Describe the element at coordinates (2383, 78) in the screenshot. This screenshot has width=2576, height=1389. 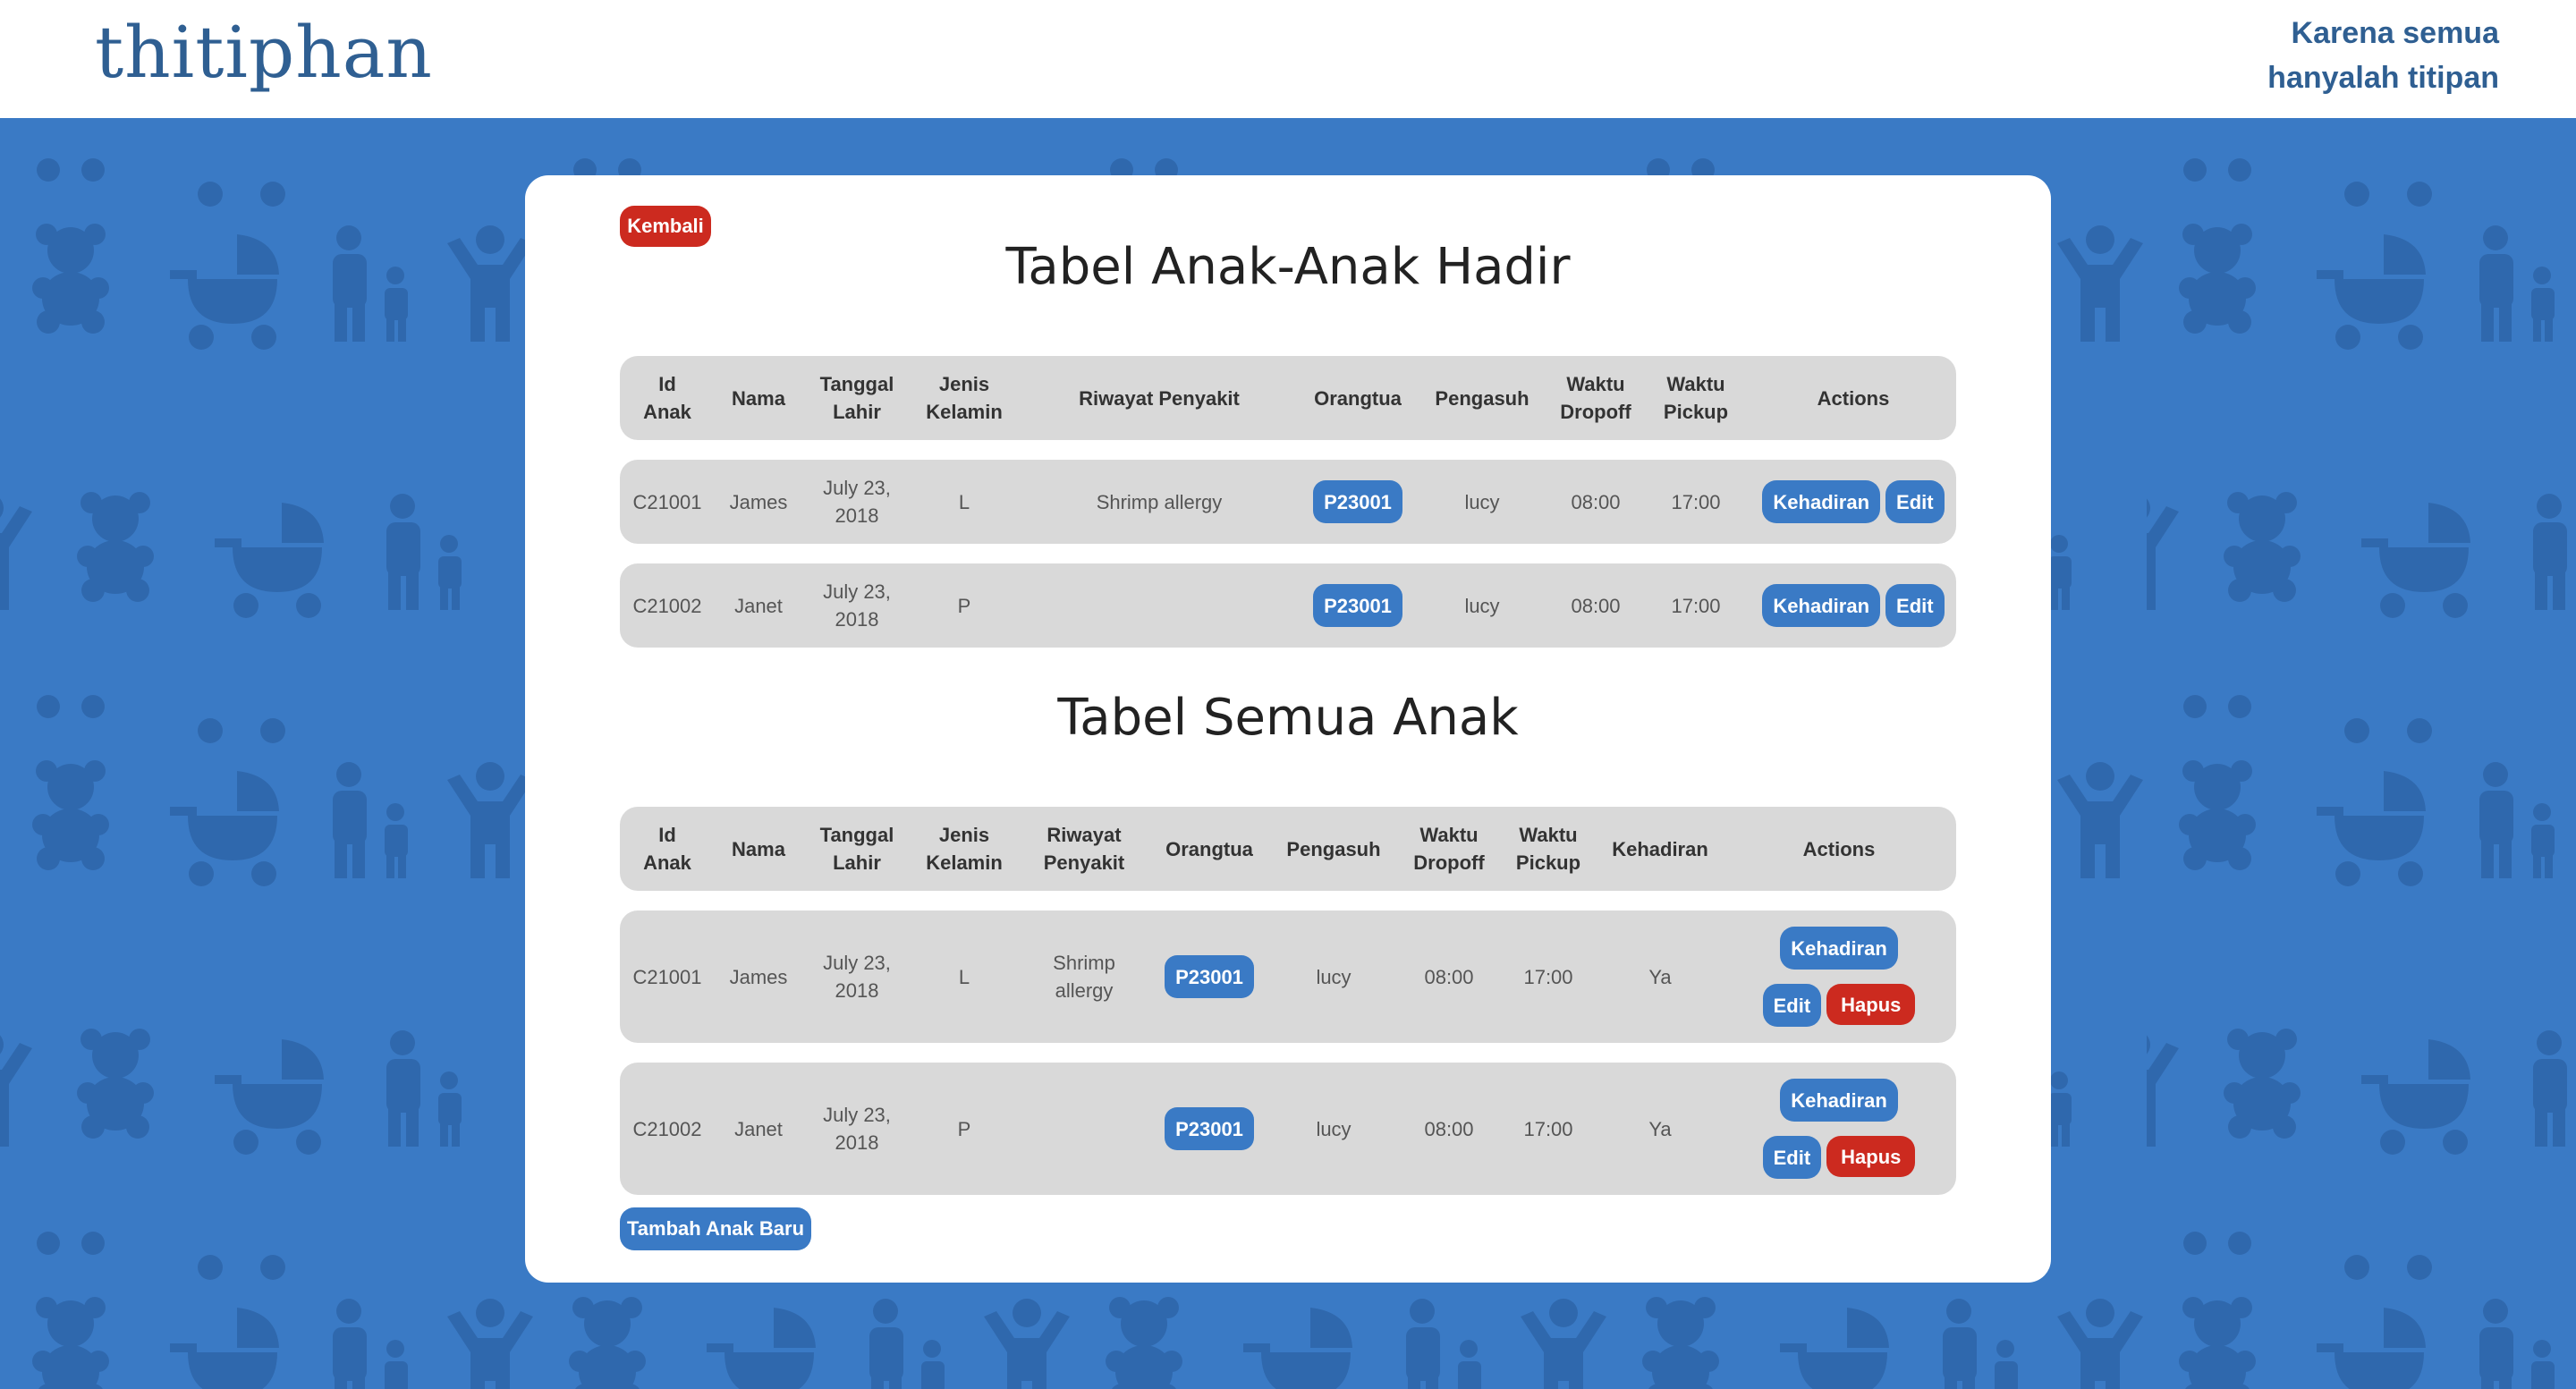
I see `tagline-line-2: hanyalah titipan` at that location.